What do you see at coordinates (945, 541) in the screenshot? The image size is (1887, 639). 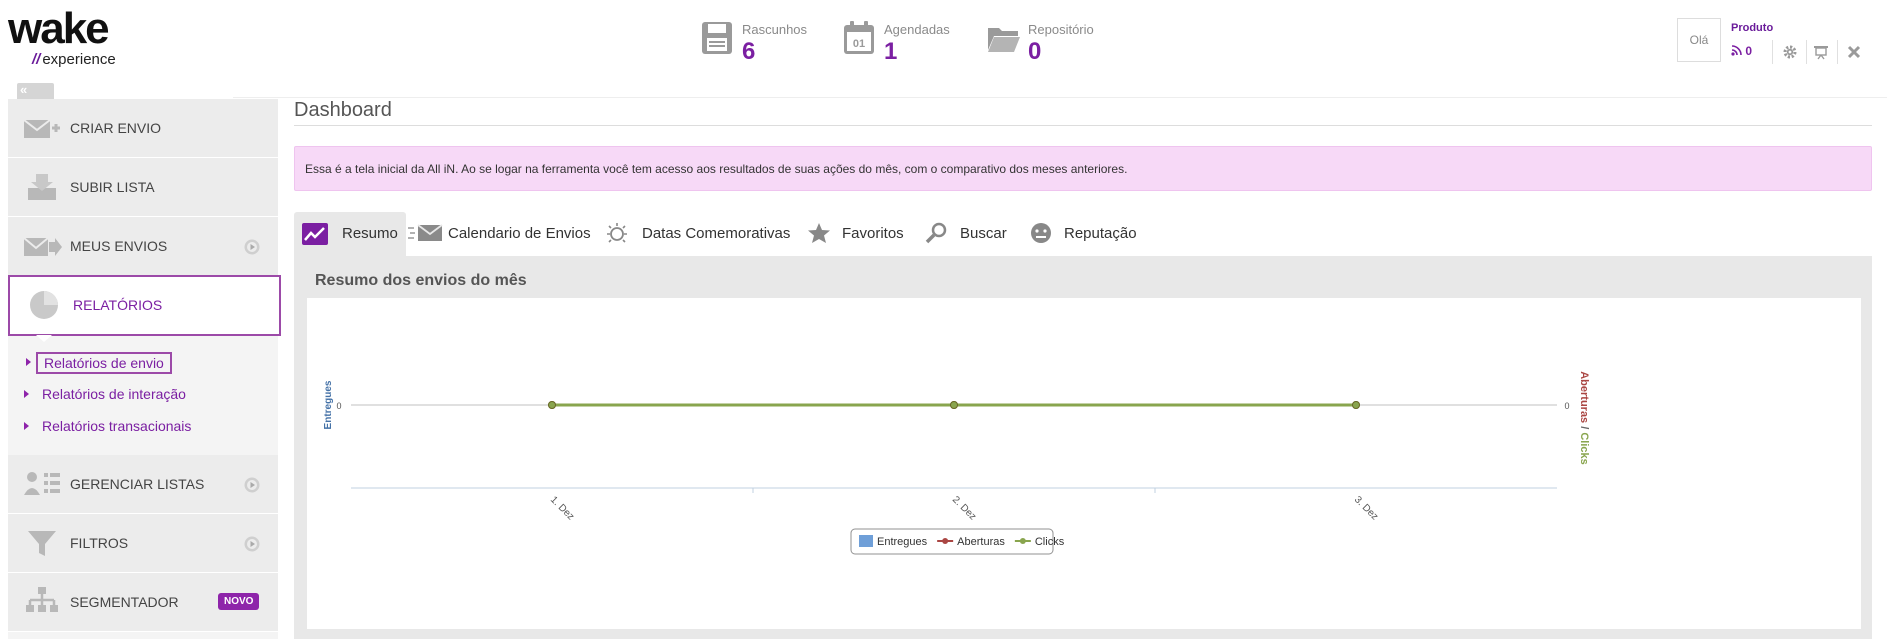 I see `legend-marker-aberturas` at bounding box center [945, 541].